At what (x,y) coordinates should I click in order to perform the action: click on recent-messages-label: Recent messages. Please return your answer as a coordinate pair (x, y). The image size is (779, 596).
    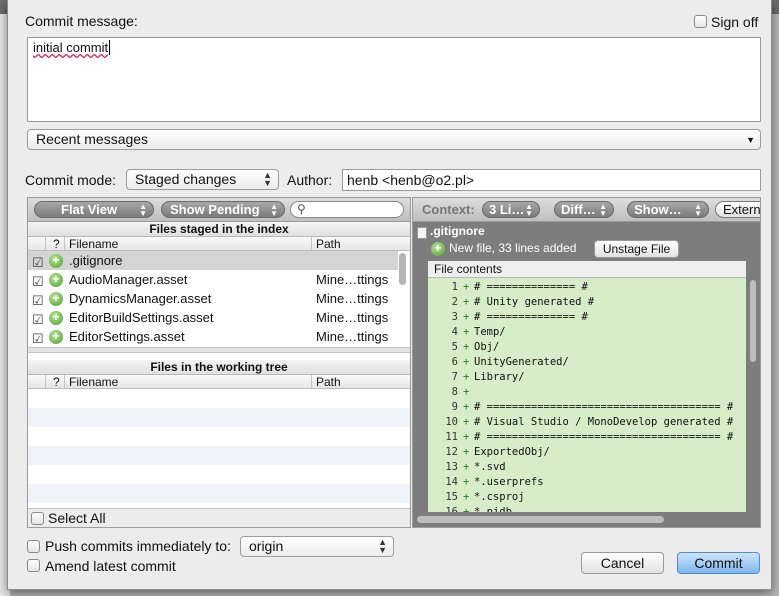
    Looking at the image, I should click on (92, 139).